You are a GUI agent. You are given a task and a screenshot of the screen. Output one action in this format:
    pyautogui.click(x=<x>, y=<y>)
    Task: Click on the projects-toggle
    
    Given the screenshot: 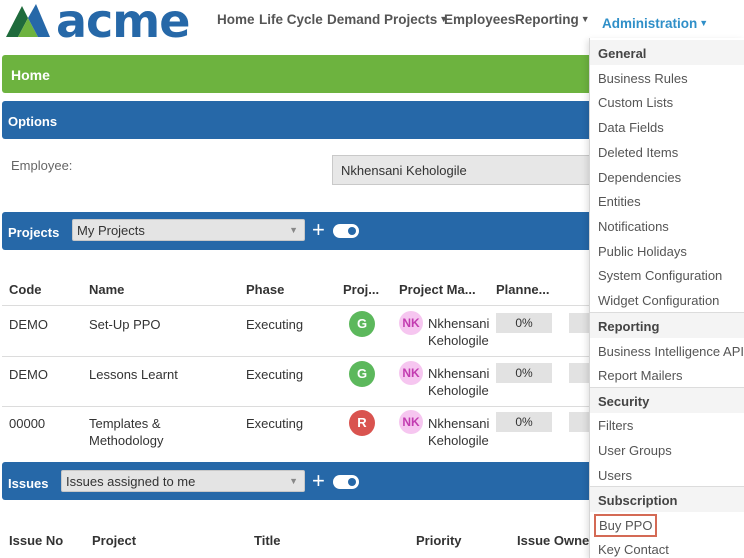 What is the action you would take?
    pyautogui.click(x=346, y=231)
    